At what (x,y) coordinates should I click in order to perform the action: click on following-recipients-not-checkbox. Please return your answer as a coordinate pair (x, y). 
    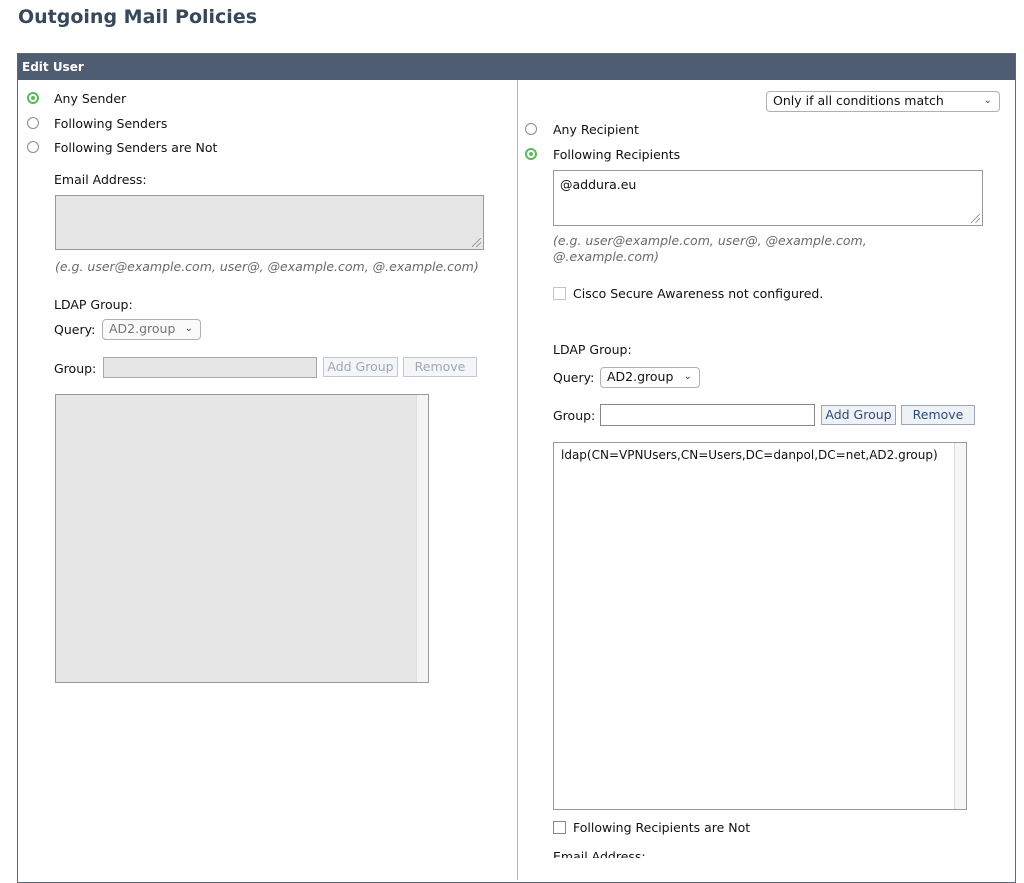
    Looking at the image, I should click on (559, 827).